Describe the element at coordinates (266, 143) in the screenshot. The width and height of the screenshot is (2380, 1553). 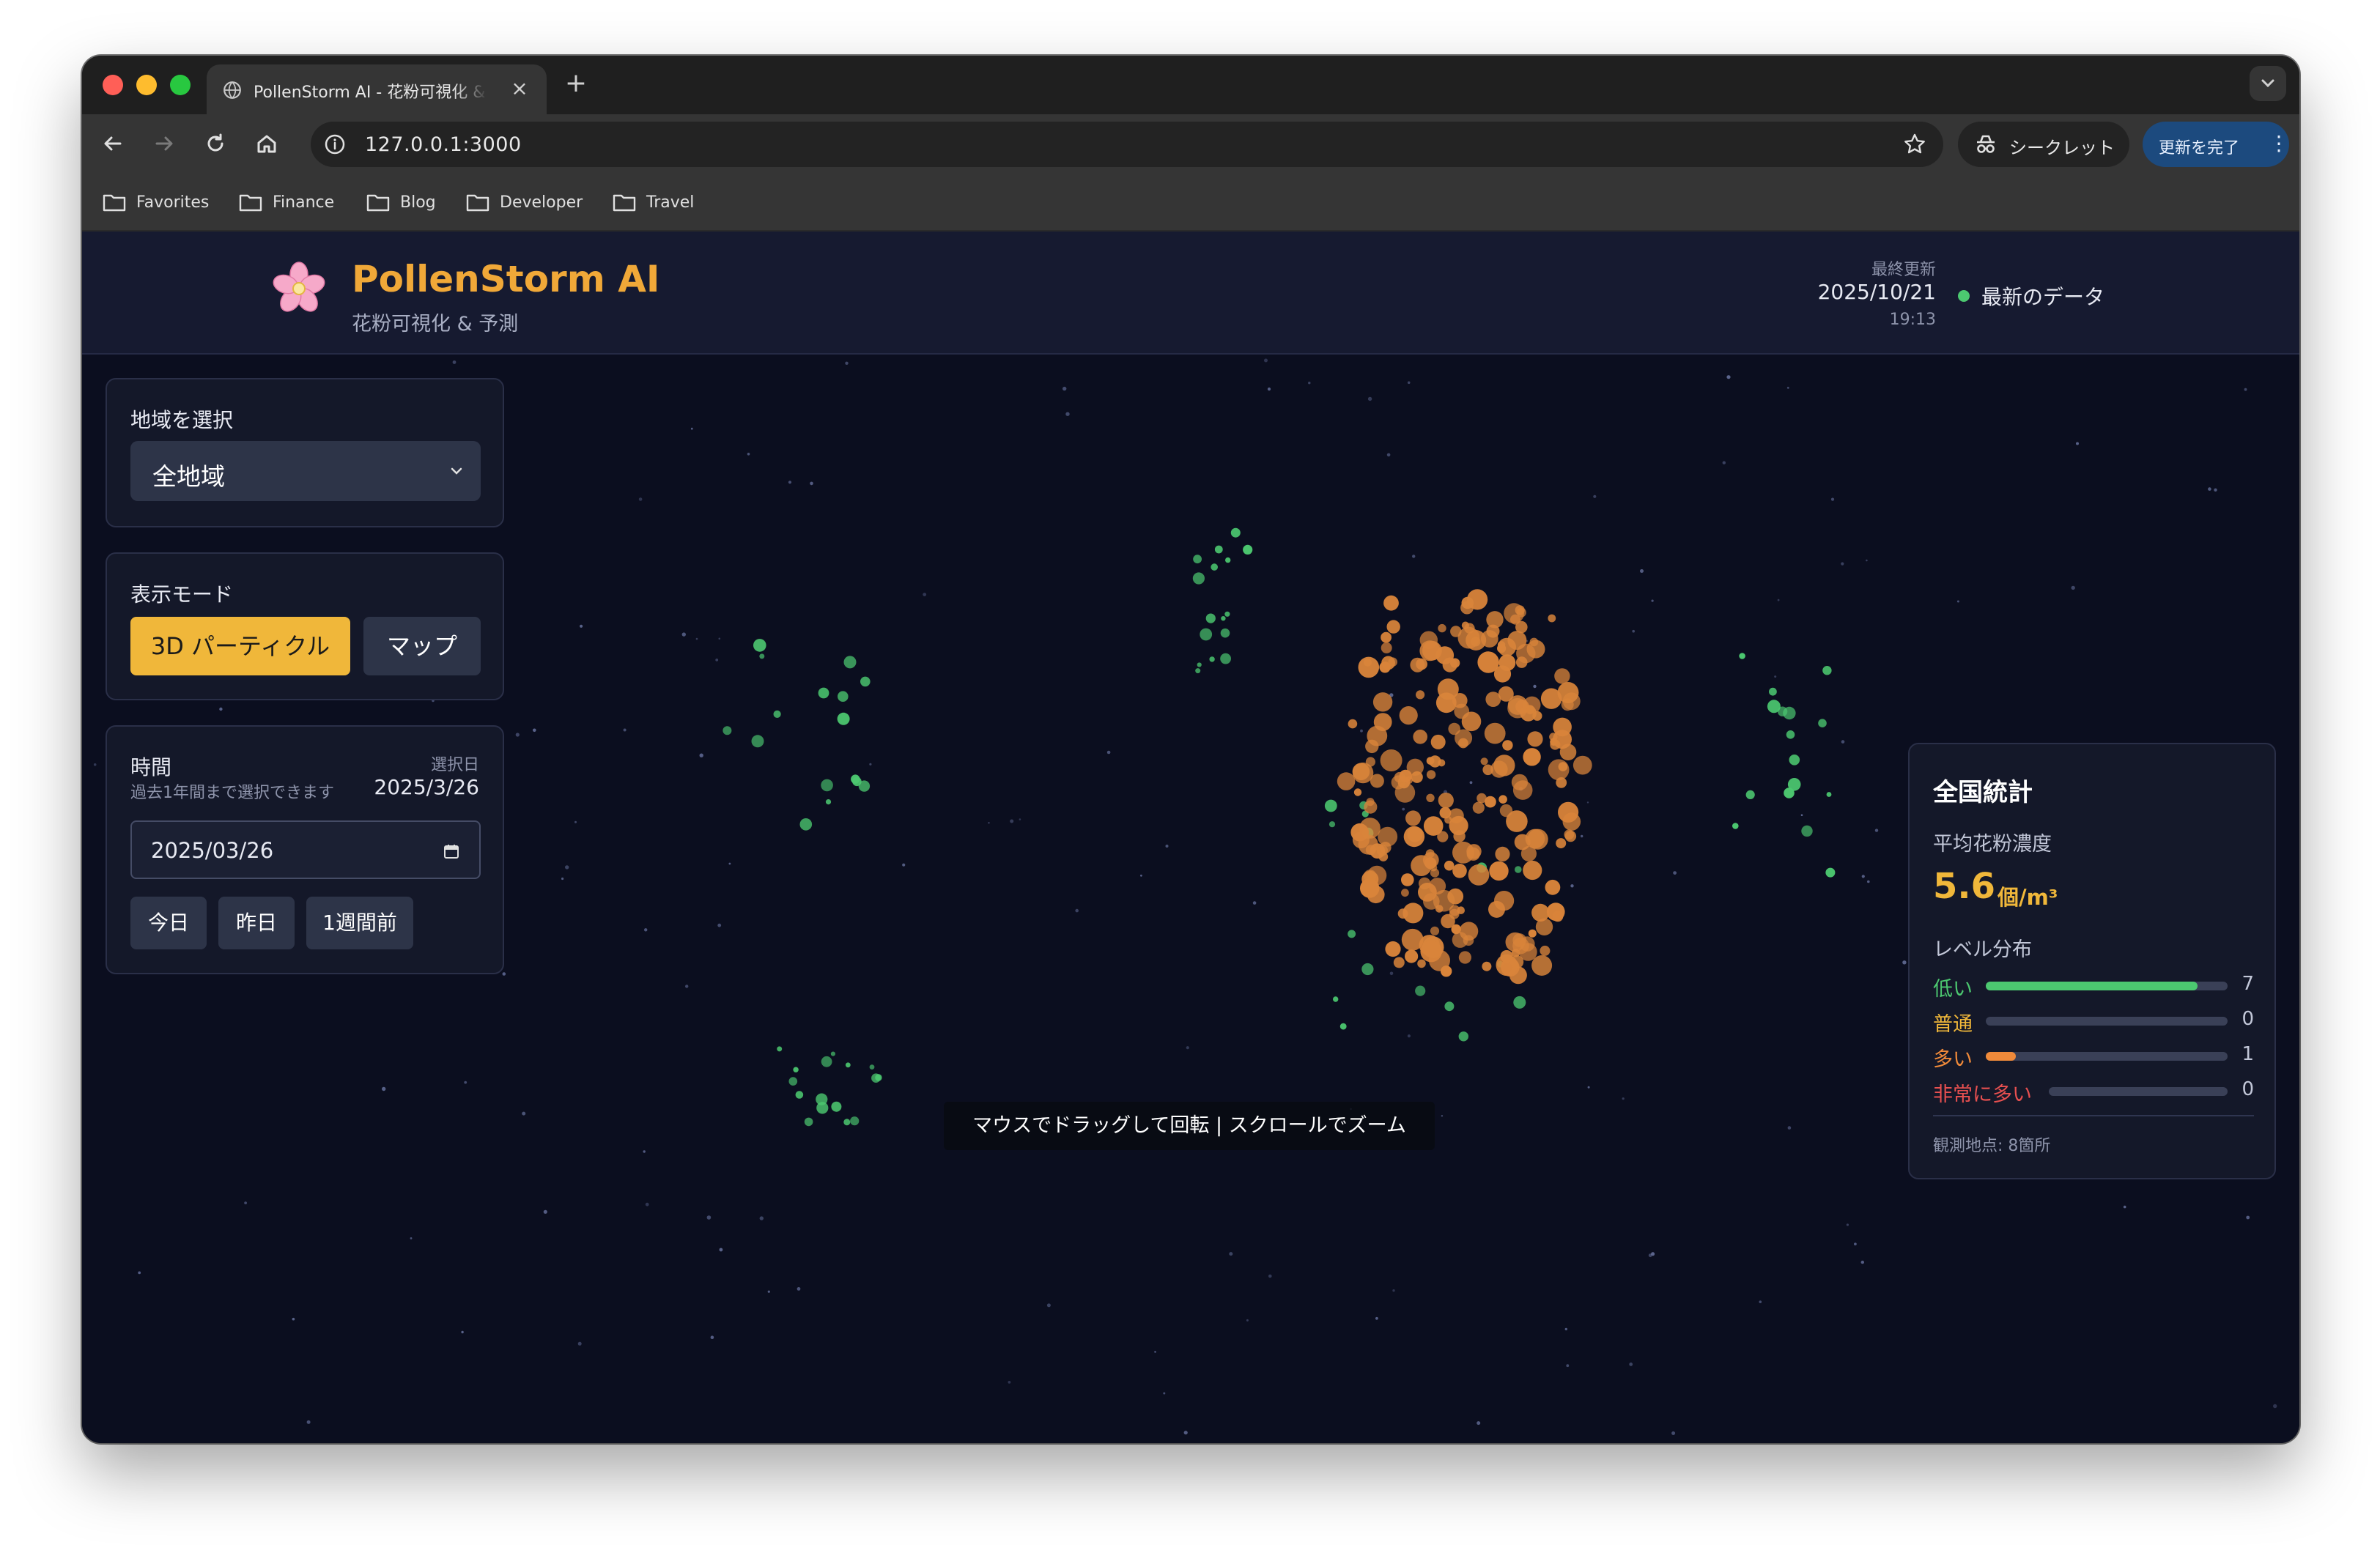
I see `home-icon` at that location.